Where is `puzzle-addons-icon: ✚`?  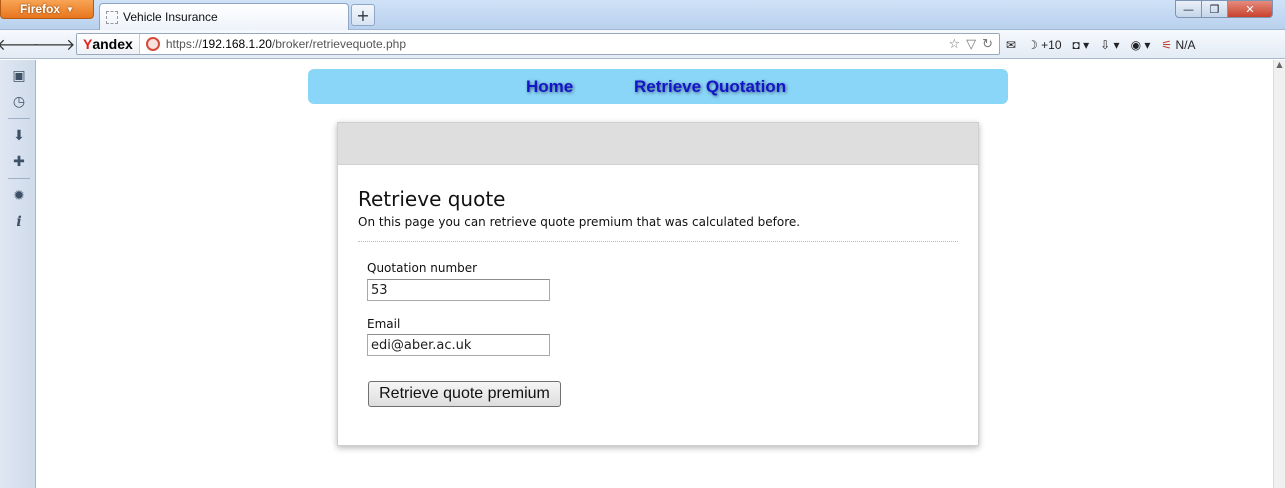 puzzle-addons-icon: ✚ is located at coordinates (19, 162).